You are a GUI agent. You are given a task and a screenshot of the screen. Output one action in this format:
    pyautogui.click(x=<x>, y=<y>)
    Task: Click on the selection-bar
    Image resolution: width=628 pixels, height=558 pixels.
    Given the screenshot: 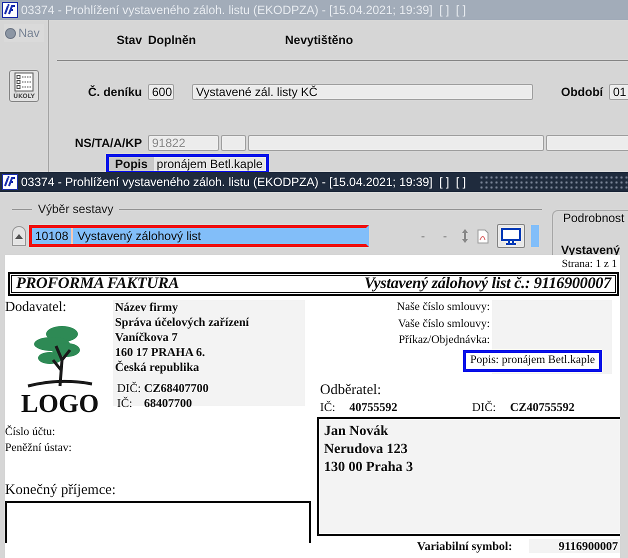 What is the action you would take?
    pyautogui.click(x=535, y=236)
    